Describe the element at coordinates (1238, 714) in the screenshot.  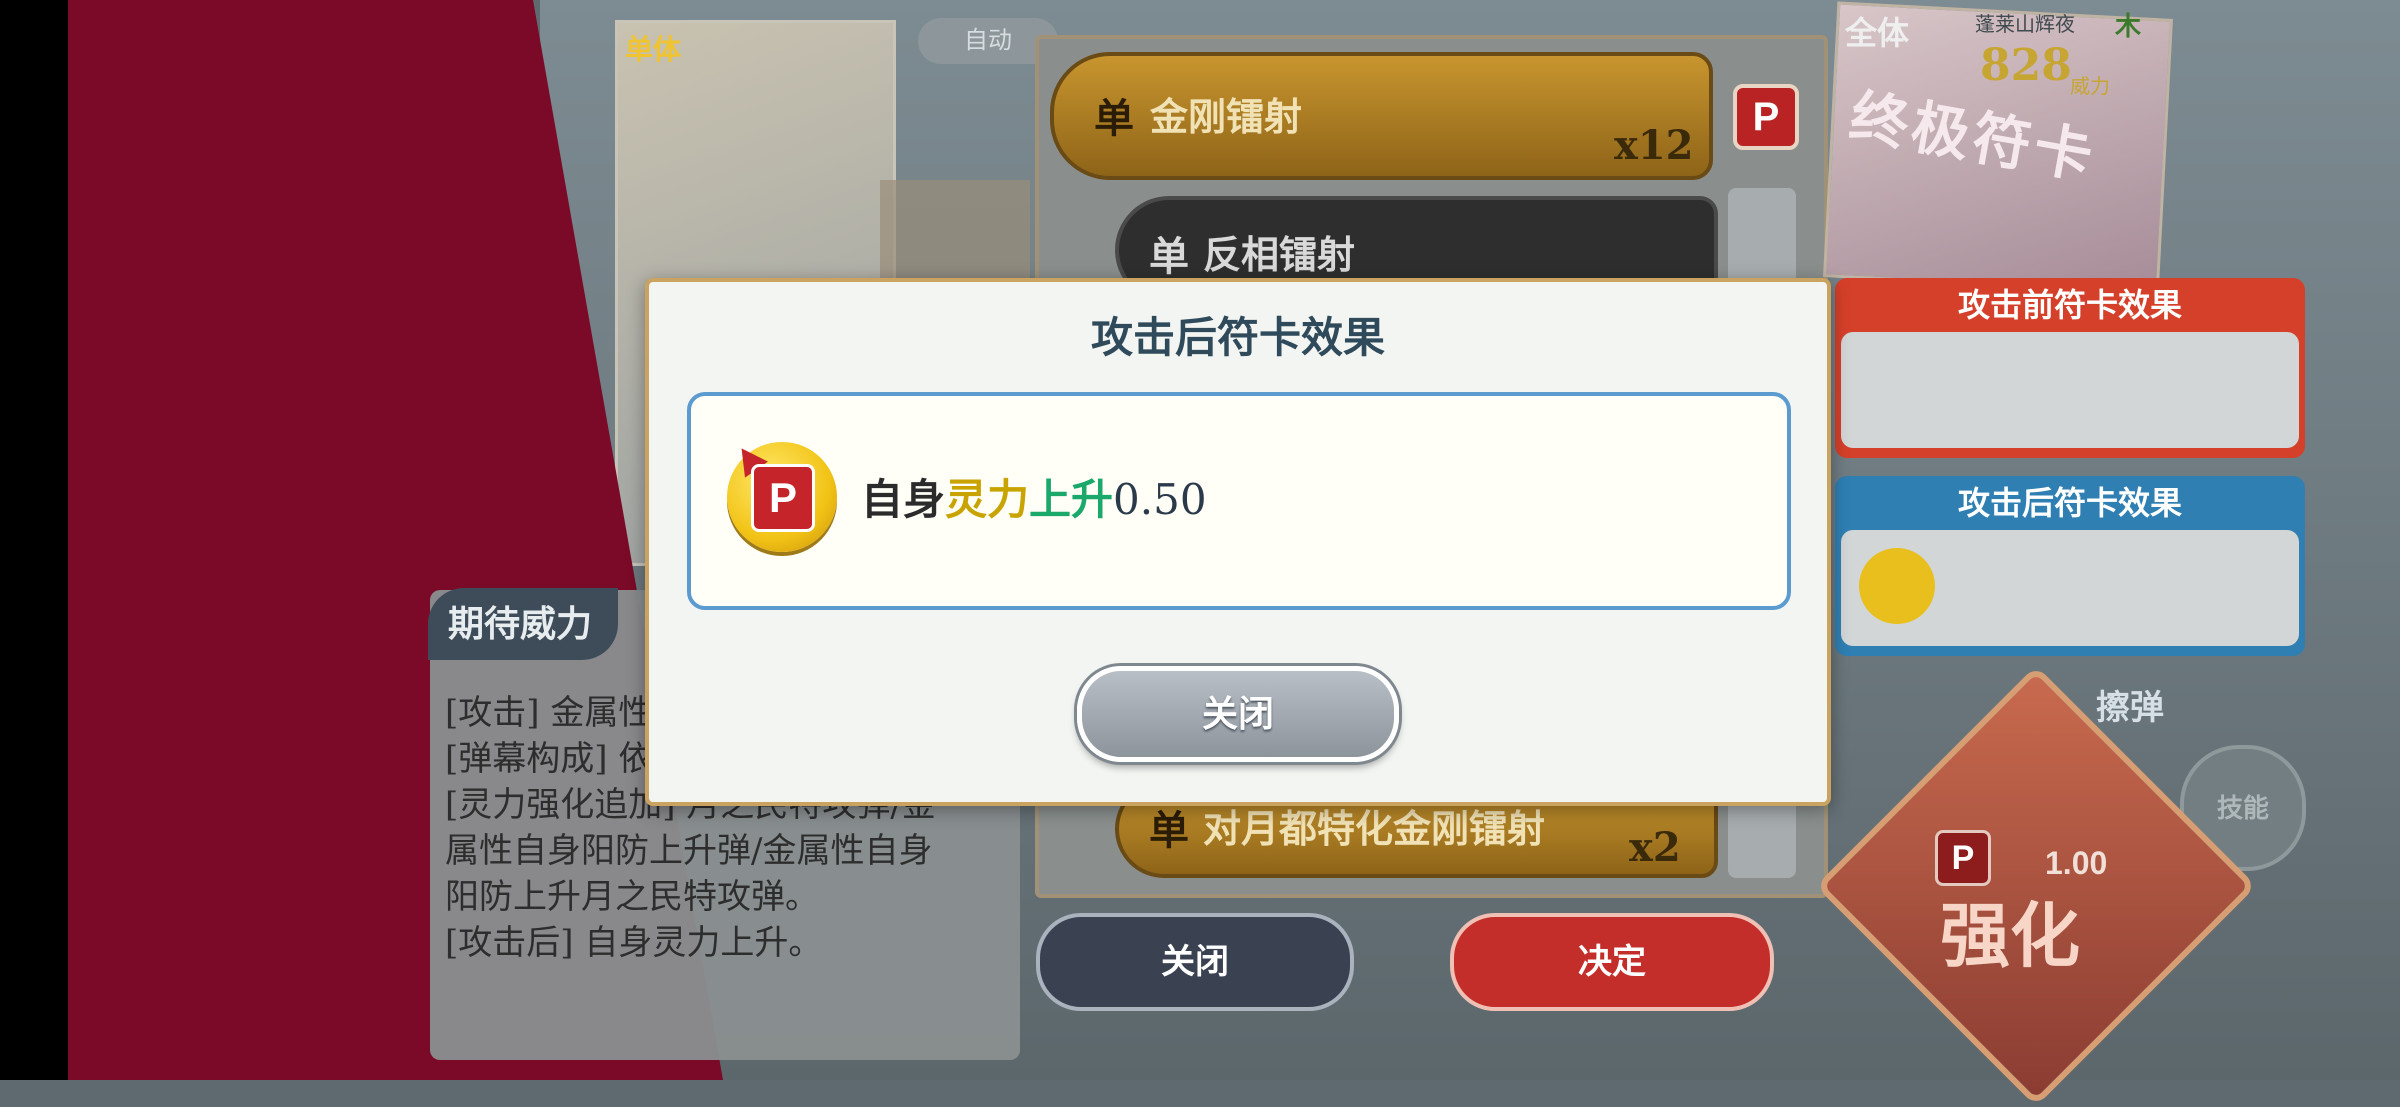
I see `dialog-close-button: 关闭` at that location.